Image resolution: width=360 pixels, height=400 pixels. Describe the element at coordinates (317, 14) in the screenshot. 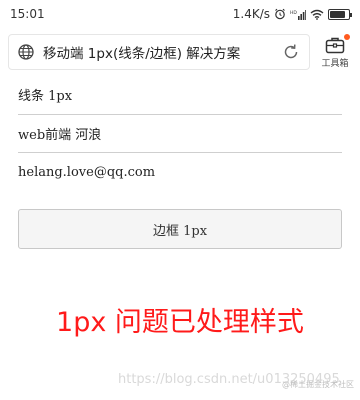

I see `wifi-icon` at that location.